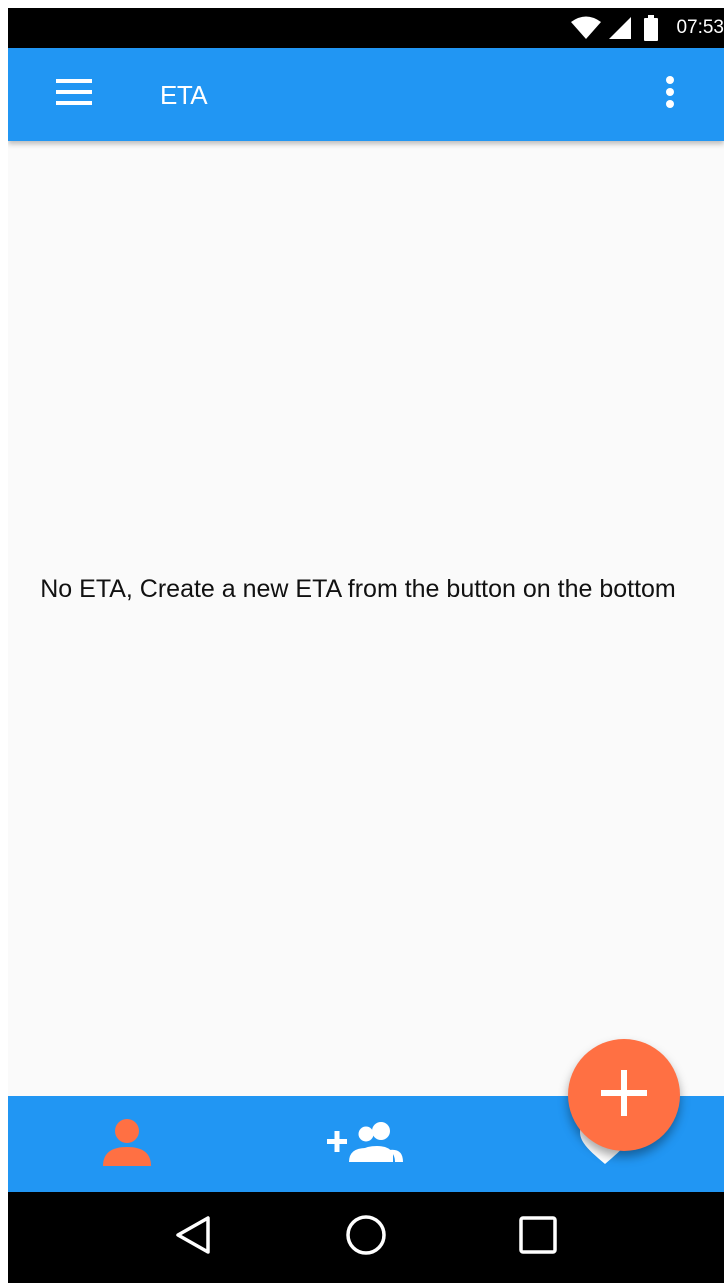 The width and height of the screenshot is (724, 1283). I want to click on menu-icon, so click(74, 94).